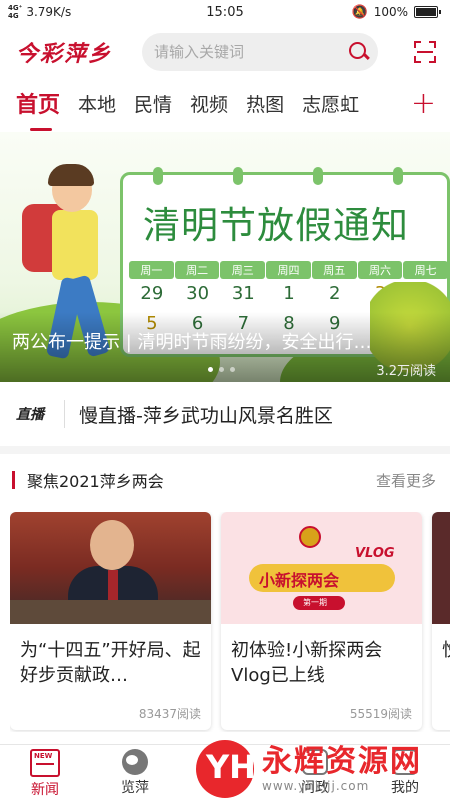 Image resolution: width=450 pixels, height=800 pixels. What do you see at coordinates (221, 369) in the screenshot?
I see `carousel-dots` at bounding box center [221, 369].